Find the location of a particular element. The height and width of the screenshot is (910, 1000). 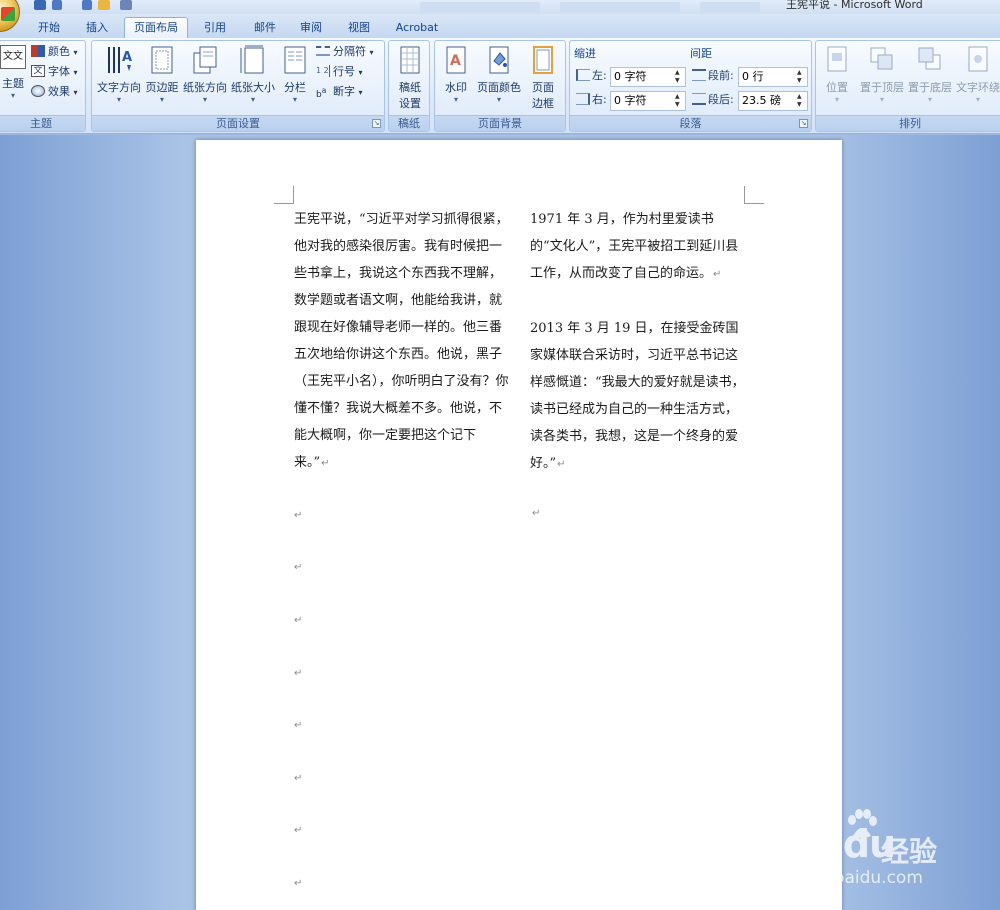

title-bar: 王宪平说 - Microsoft Word is located at coordinates (500, 7).